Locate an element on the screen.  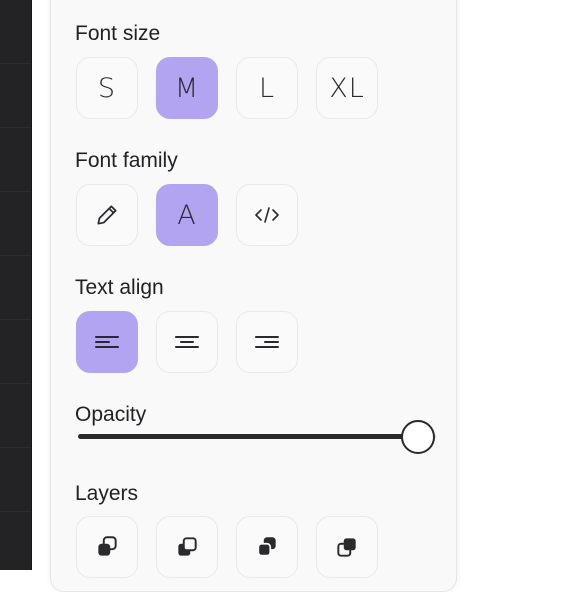
font-size-label: Font size is located at coordinates (118, 33).